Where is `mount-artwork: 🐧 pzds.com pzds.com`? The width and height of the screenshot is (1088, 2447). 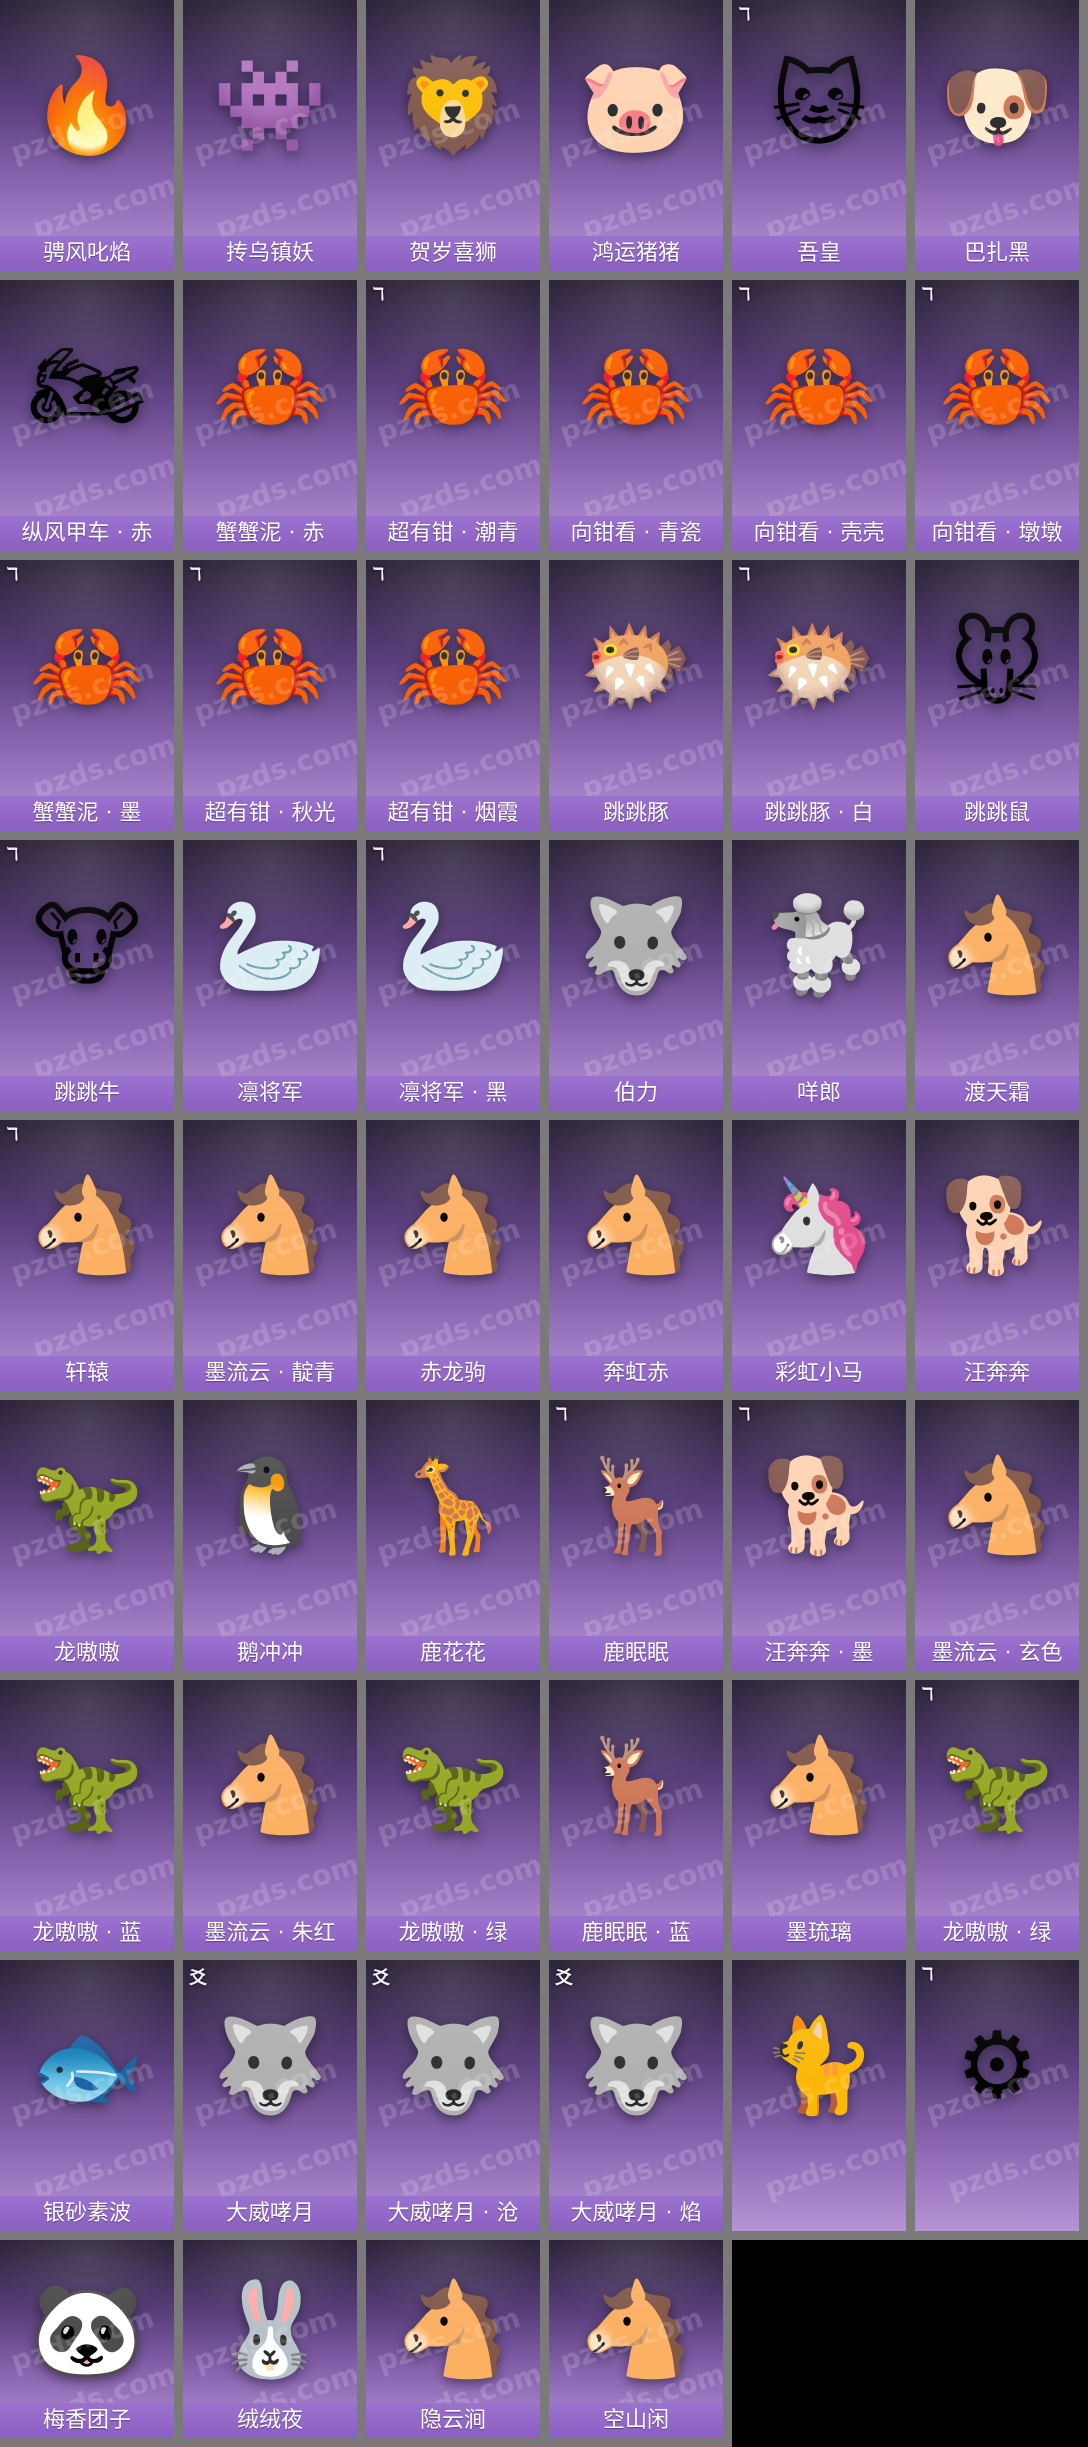
mount-artwork: 🐧 pzds.com pzds.com is located at coordinates (270, 1535).